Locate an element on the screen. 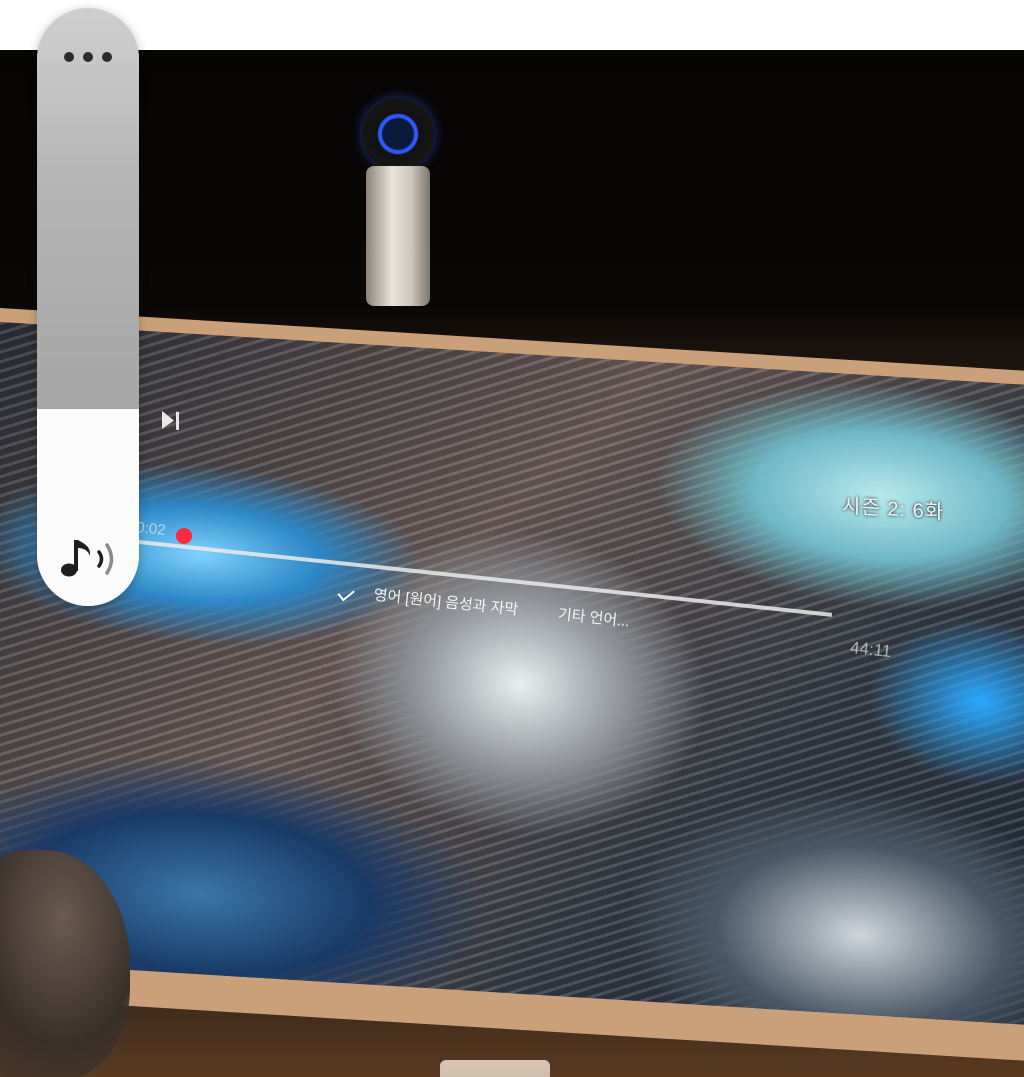  monitor-stand is located at coordinates (495, 1068).